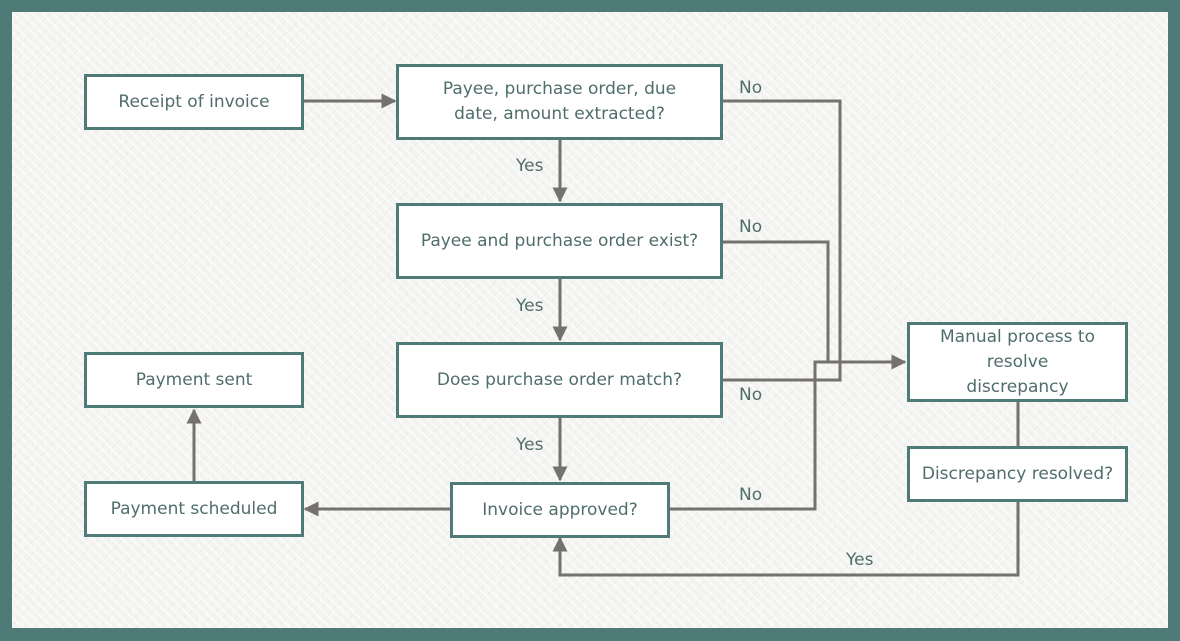 This screenshot has width=1180, height=641. I want to click on label-match-yes: Yes, so click(530, 445).